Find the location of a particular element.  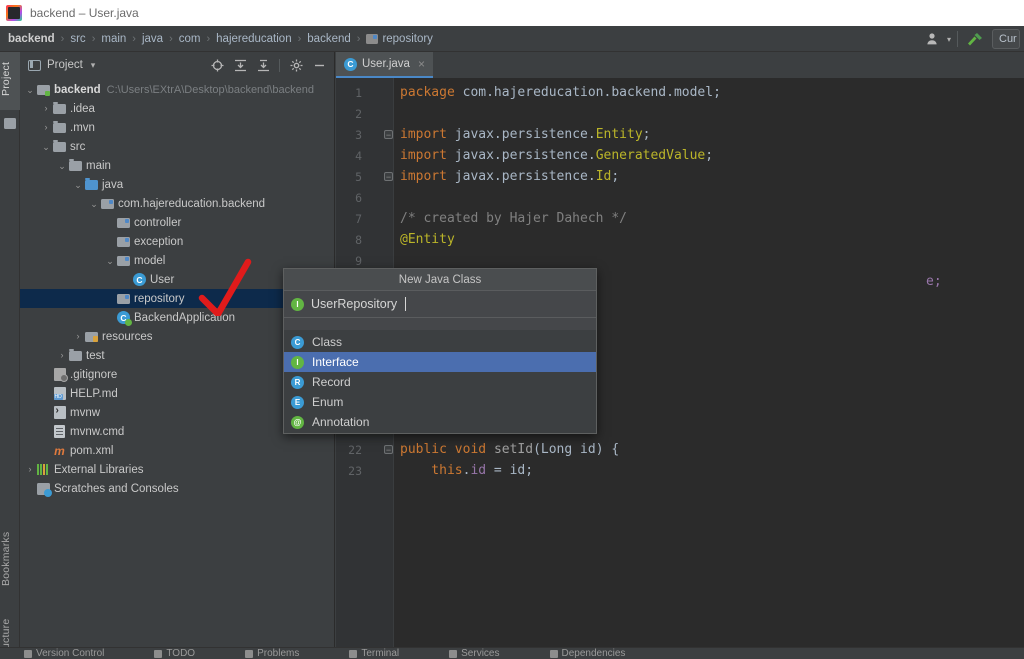

code-token: javax.persistence. is located at coordinates (525, 155).